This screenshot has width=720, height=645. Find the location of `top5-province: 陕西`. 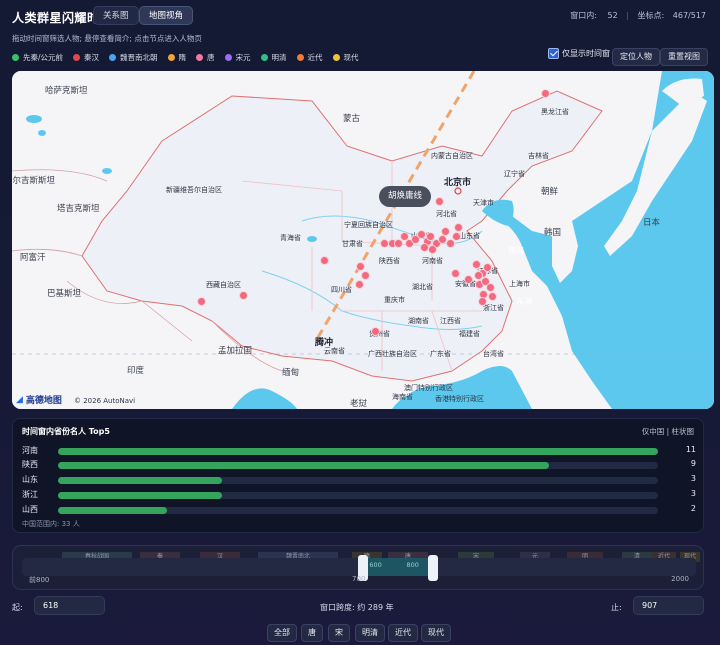

top5-province: 陕西 is located at coordinates (30, 464).